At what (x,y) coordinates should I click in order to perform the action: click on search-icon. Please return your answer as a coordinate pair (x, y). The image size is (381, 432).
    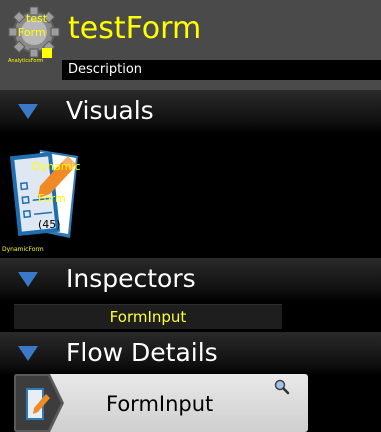
    Looking at the image, I should click on (282, 387).